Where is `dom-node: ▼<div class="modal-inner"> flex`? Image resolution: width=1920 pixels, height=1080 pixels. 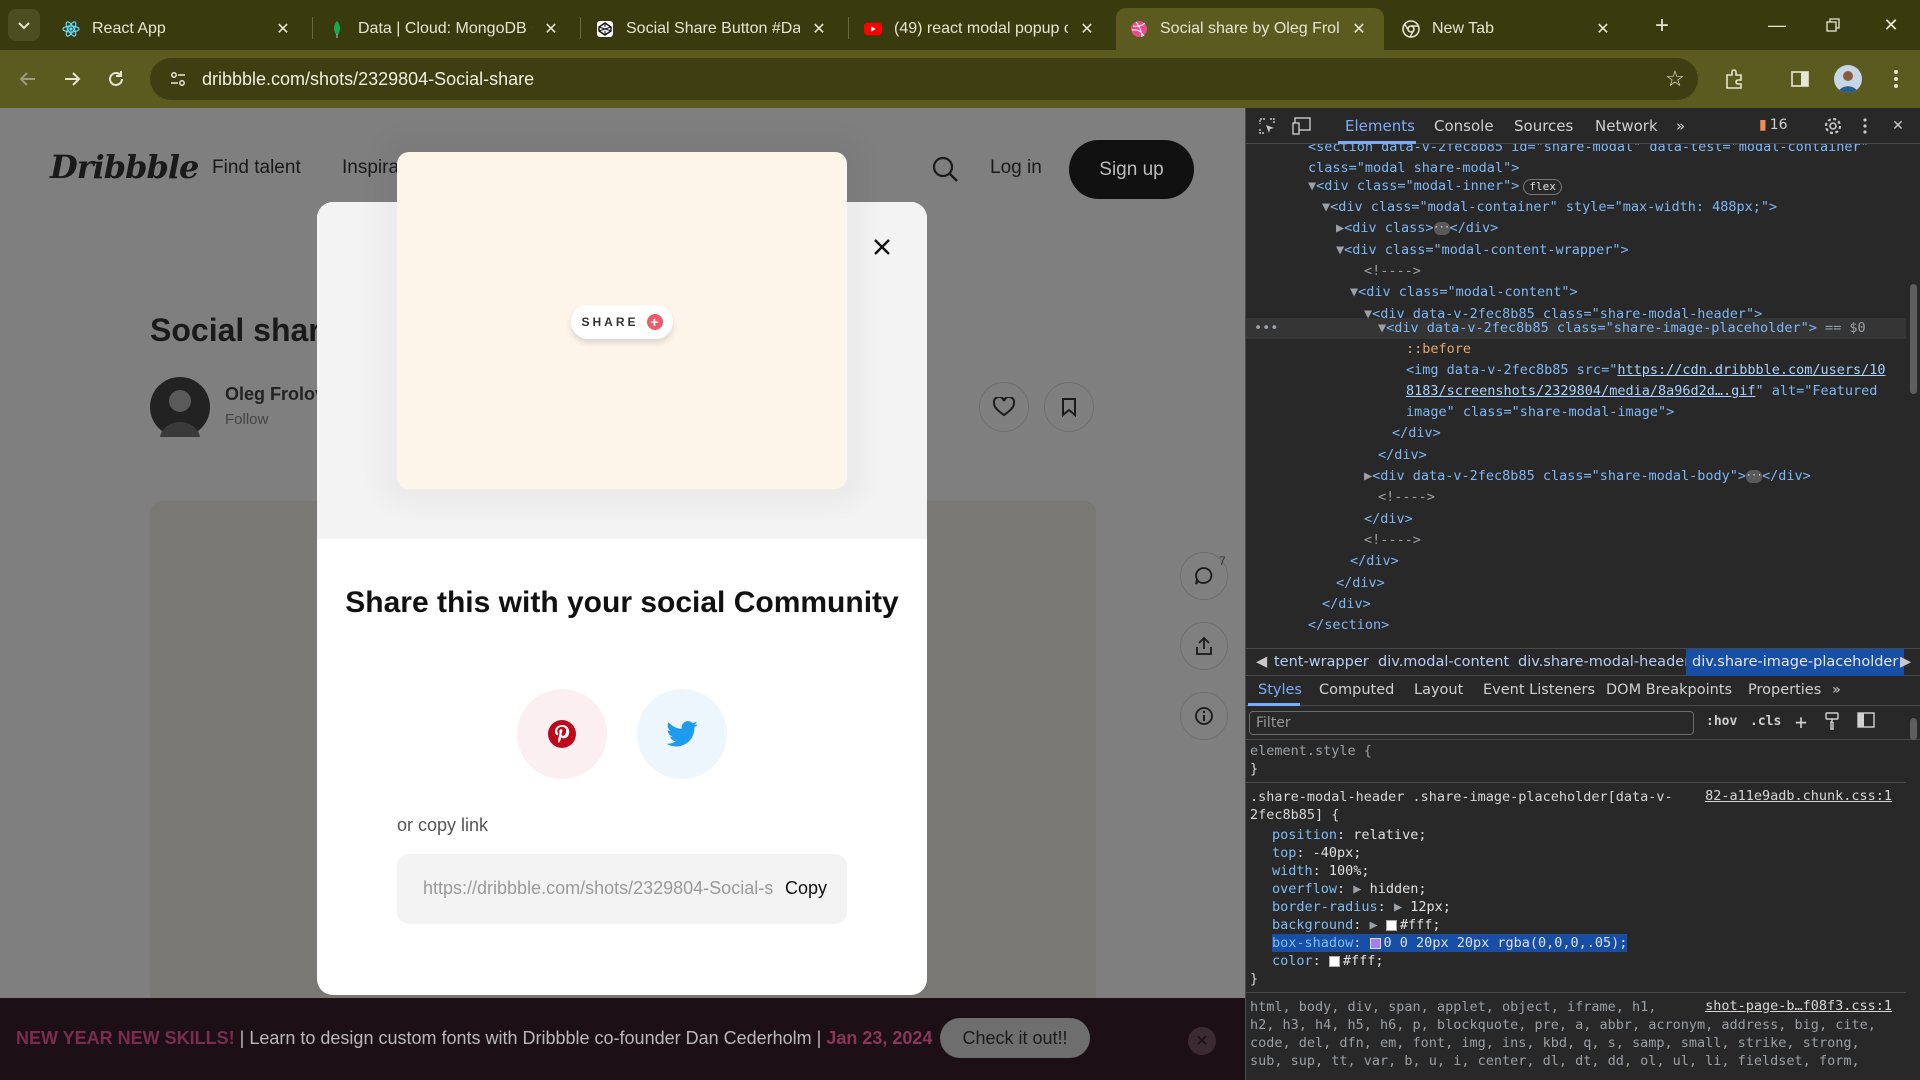
dom-node: ▼<div class="modal-inner"> flex is located at coordinates (1435, 186).